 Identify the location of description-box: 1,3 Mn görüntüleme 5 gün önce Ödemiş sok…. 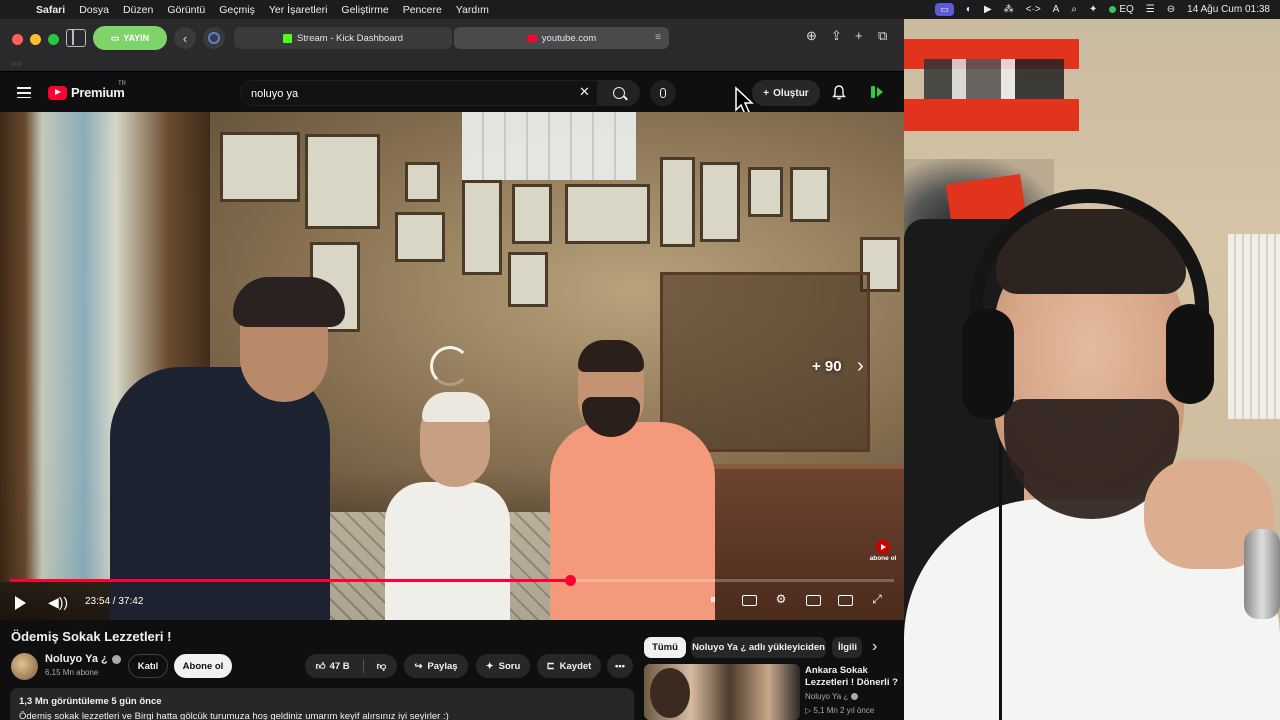
(322, 704).